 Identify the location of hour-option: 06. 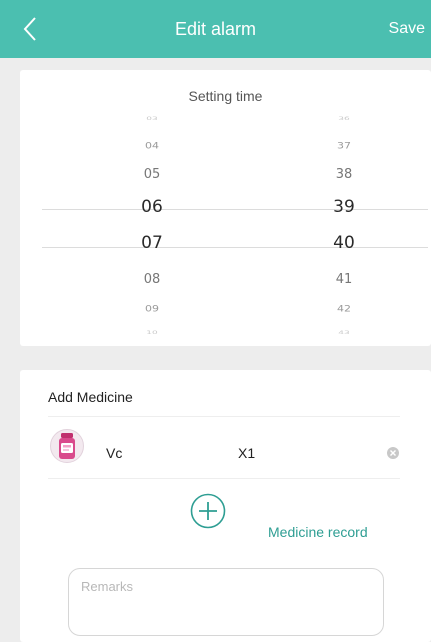
(152, 207).